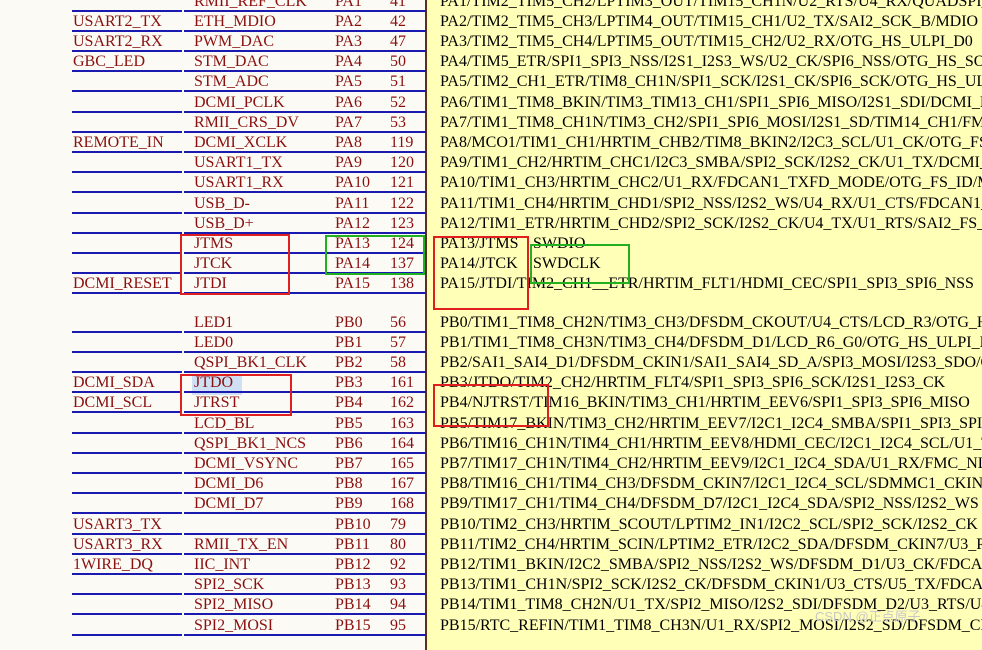 This screenshot has width=982, height=650. Describe the element at coordinates (402, 443) in the screenshot. I see `pin-number: 164` at that location.